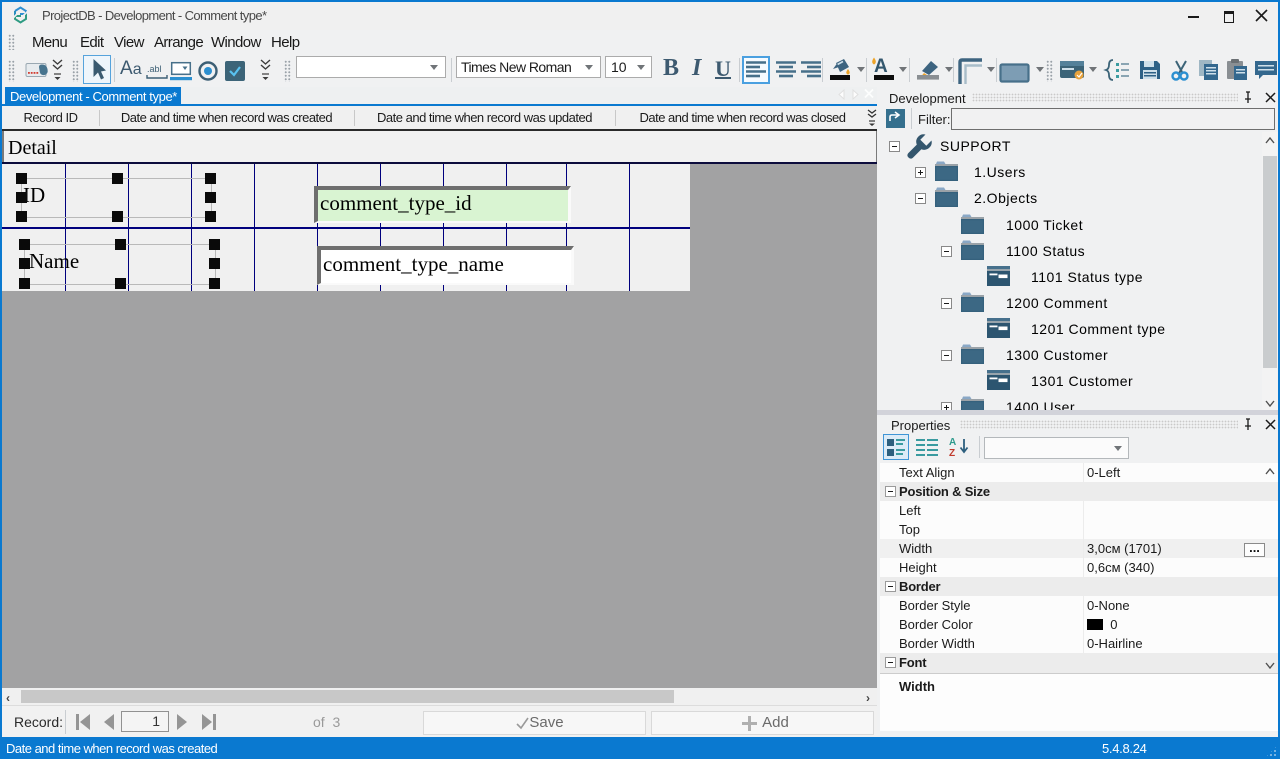 This screenshot has height=759, width=1280. I want to click on svg-text: Z, so click(952, 453).